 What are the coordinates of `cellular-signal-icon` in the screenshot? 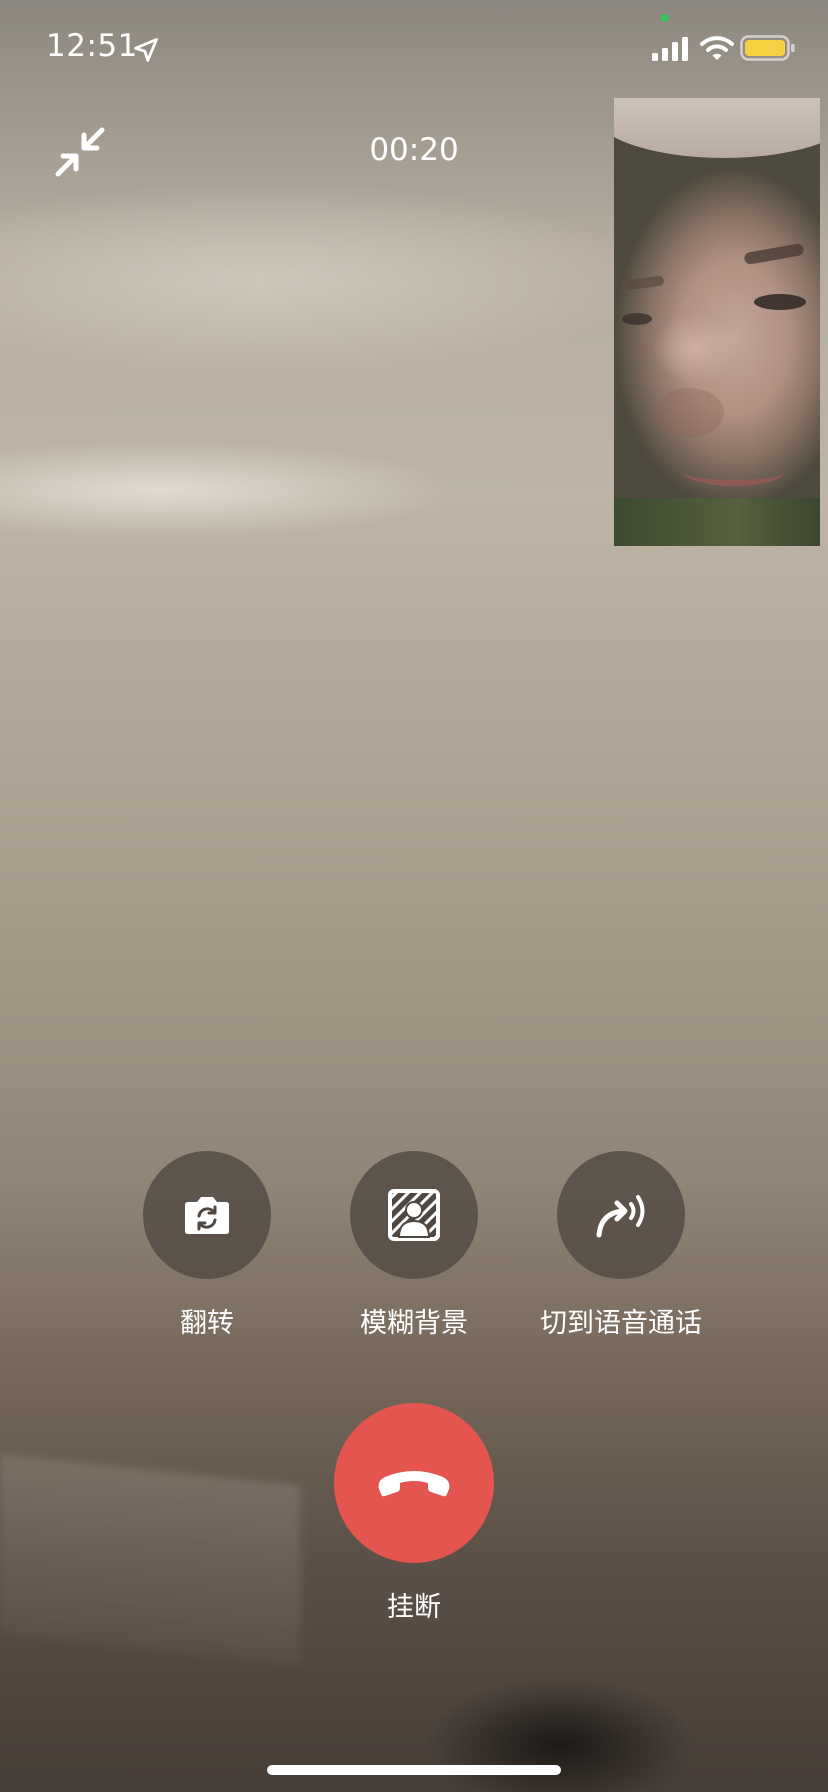 It's located at (670, 49).